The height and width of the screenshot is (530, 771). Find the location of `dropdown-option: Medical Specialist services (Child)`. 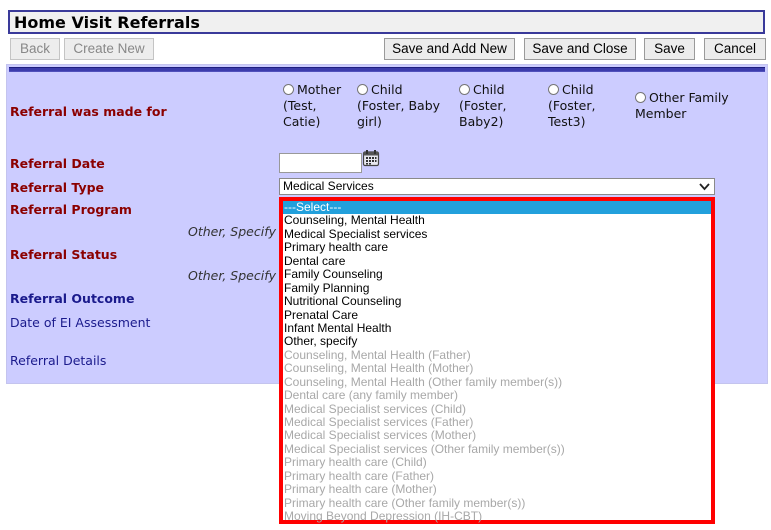

dropdown-option: Medical Specialist services (Child) is located at coordinates (375, 408).